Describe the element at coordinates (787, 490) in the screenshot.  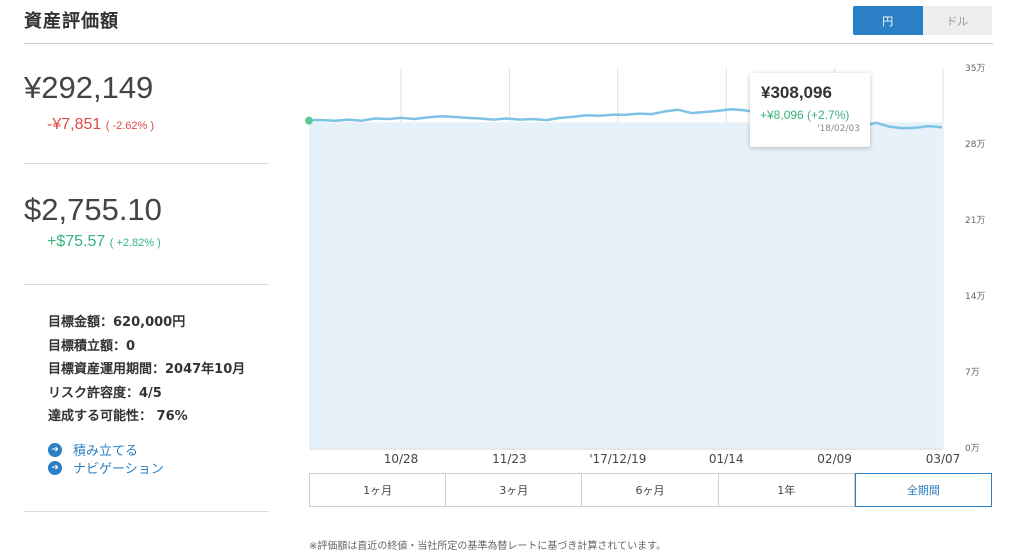
I see `period-tab-1y: 1年` at that location.